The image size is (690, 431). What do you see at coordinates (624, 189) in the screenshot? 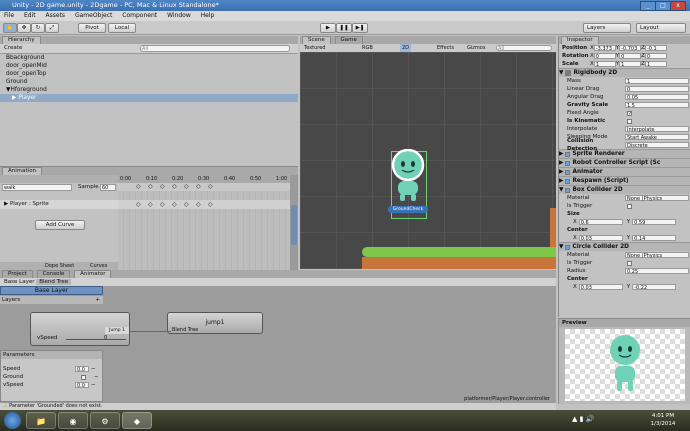
I see `box-collider-header: ▼ Box Collider 2D` at bounding box center [624, 189].